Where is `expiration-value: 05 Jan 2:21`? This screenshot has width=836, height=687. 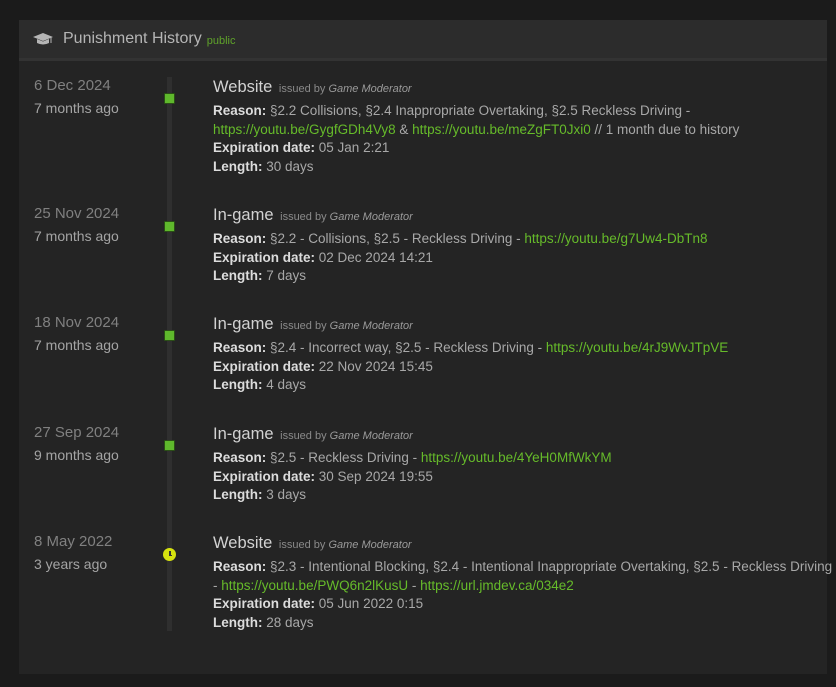
expiration-value: 05 Jan 2:21 is located at coordinates (354, 147).